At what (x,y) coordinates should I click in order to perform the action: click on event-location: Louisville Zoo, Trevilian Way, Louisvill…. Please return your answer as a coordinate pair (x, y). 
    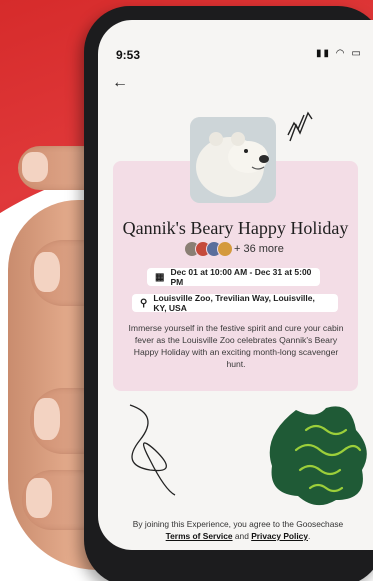
    Looking at the image, I should click on (234, 303).